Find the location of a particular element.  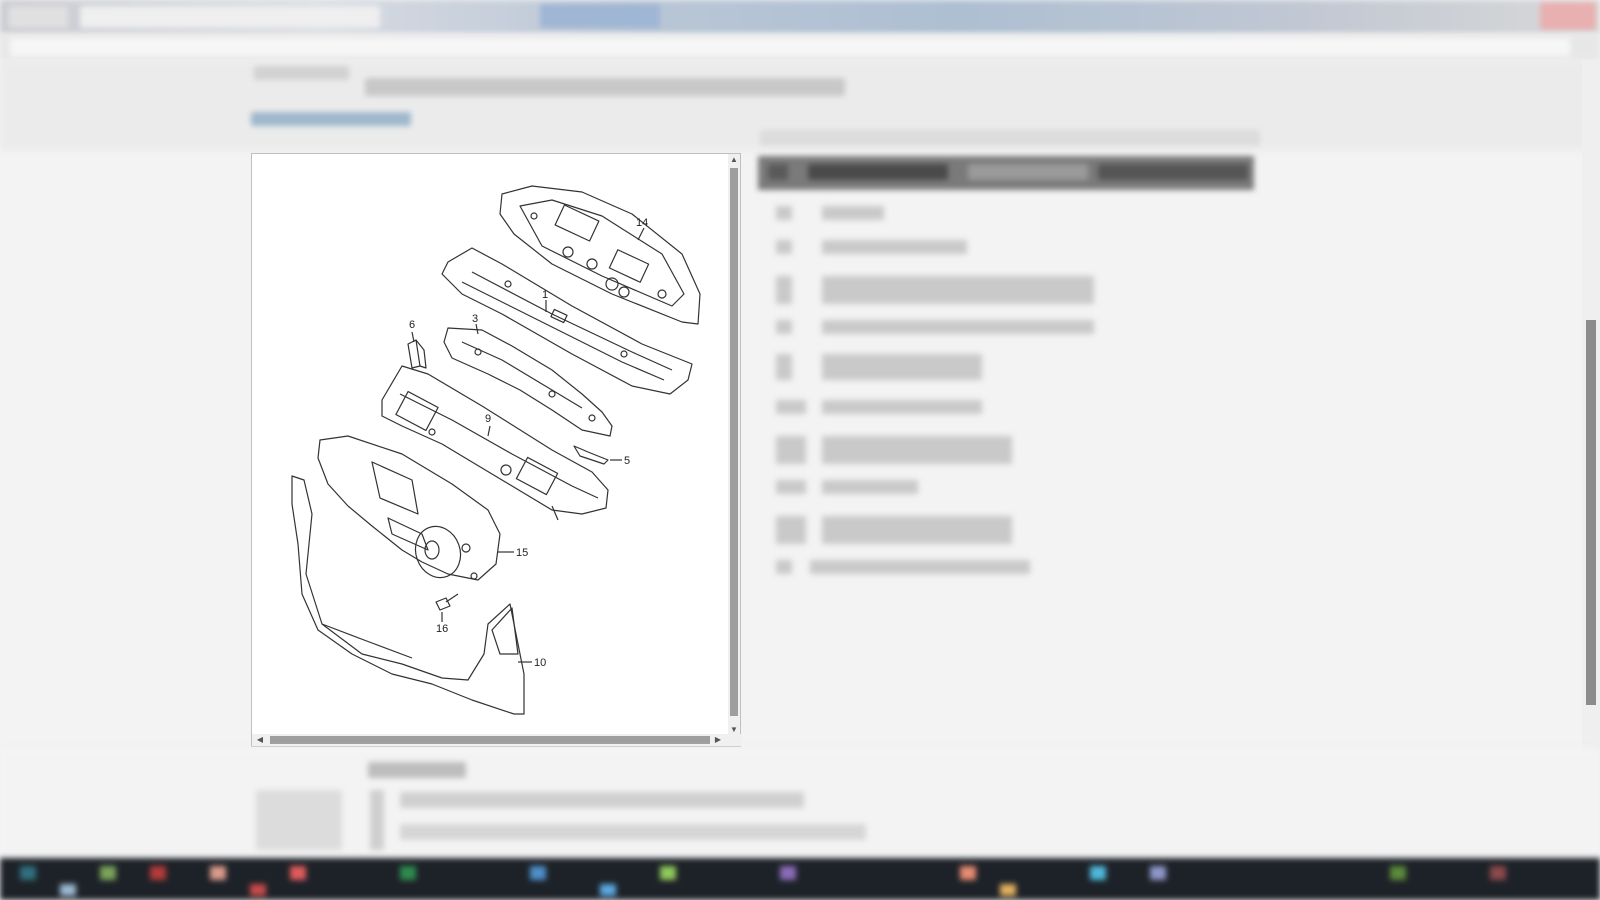

part-1-cowl is located at coordinates (567, 321).